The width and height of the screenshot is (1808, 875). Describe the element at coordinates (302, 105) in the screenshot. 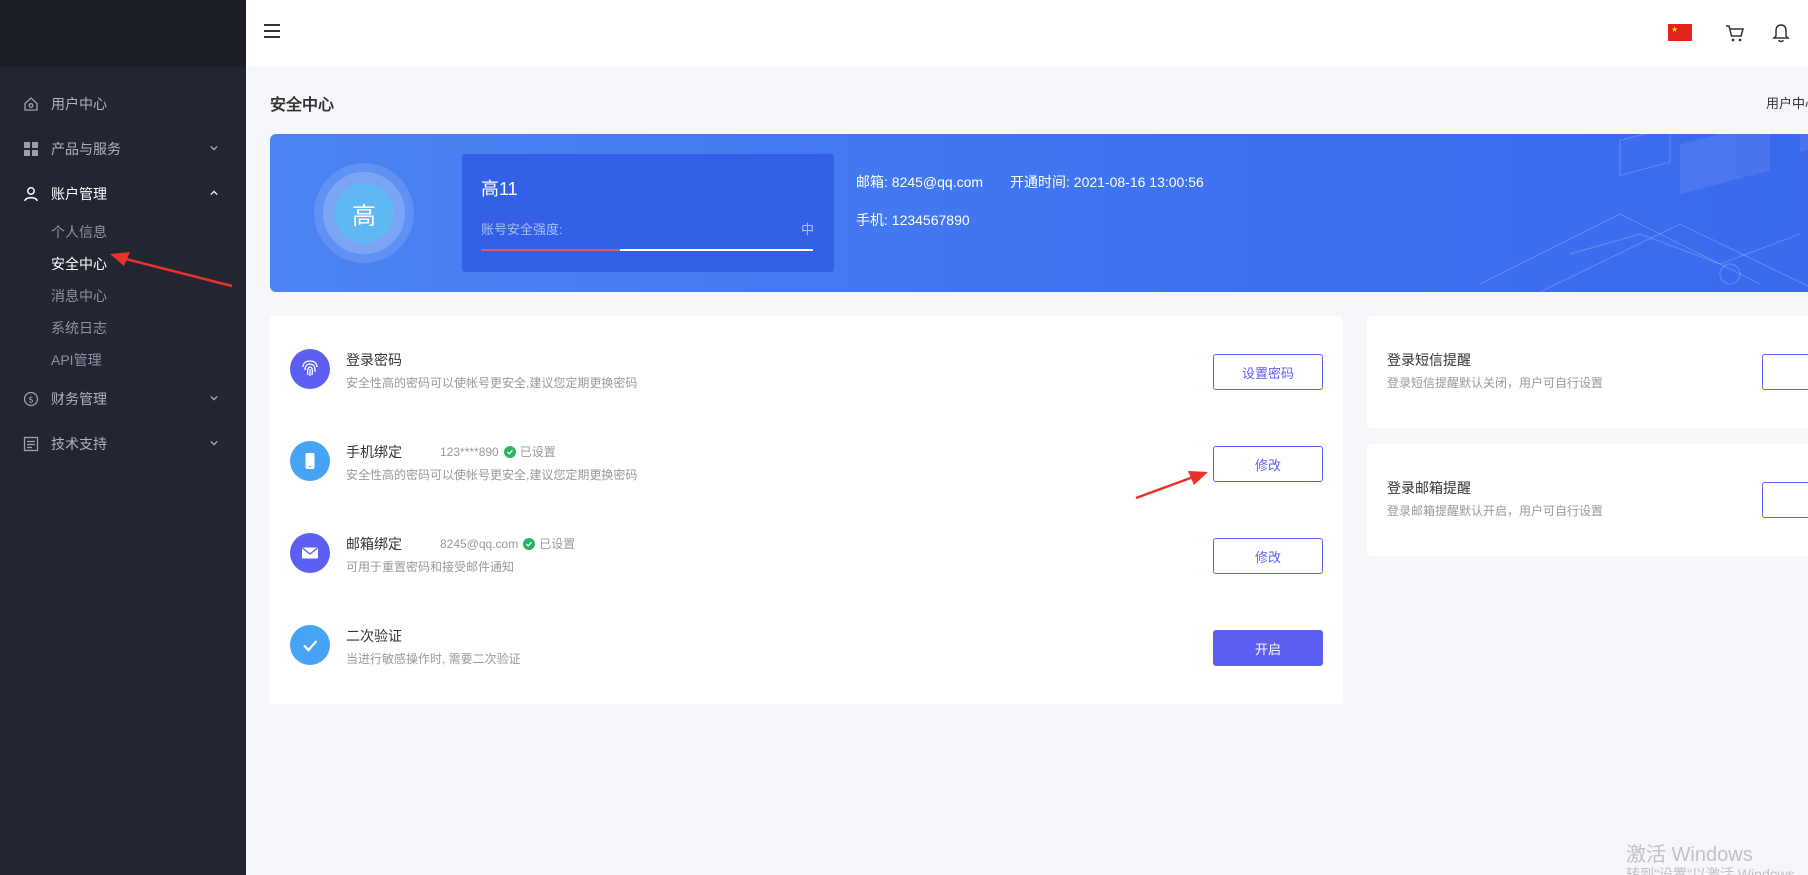

I see `page-title: 安全中心` at that location.